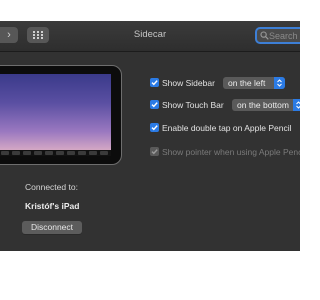 The width and height of the screenshot is (320, 300). I want to click on search-field, so click(277, 35).